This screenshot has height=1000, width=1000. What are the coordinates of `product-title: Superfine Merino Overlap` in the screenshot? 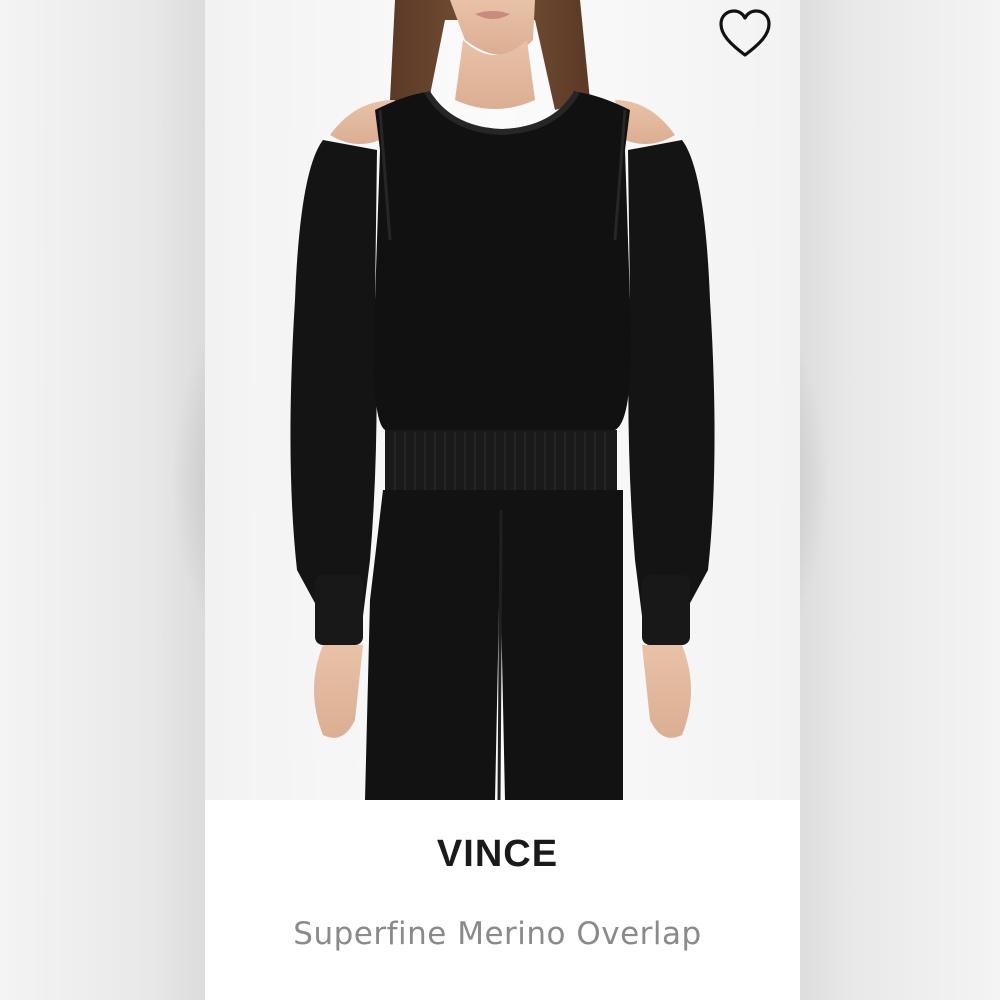 It's located at (497, 934).